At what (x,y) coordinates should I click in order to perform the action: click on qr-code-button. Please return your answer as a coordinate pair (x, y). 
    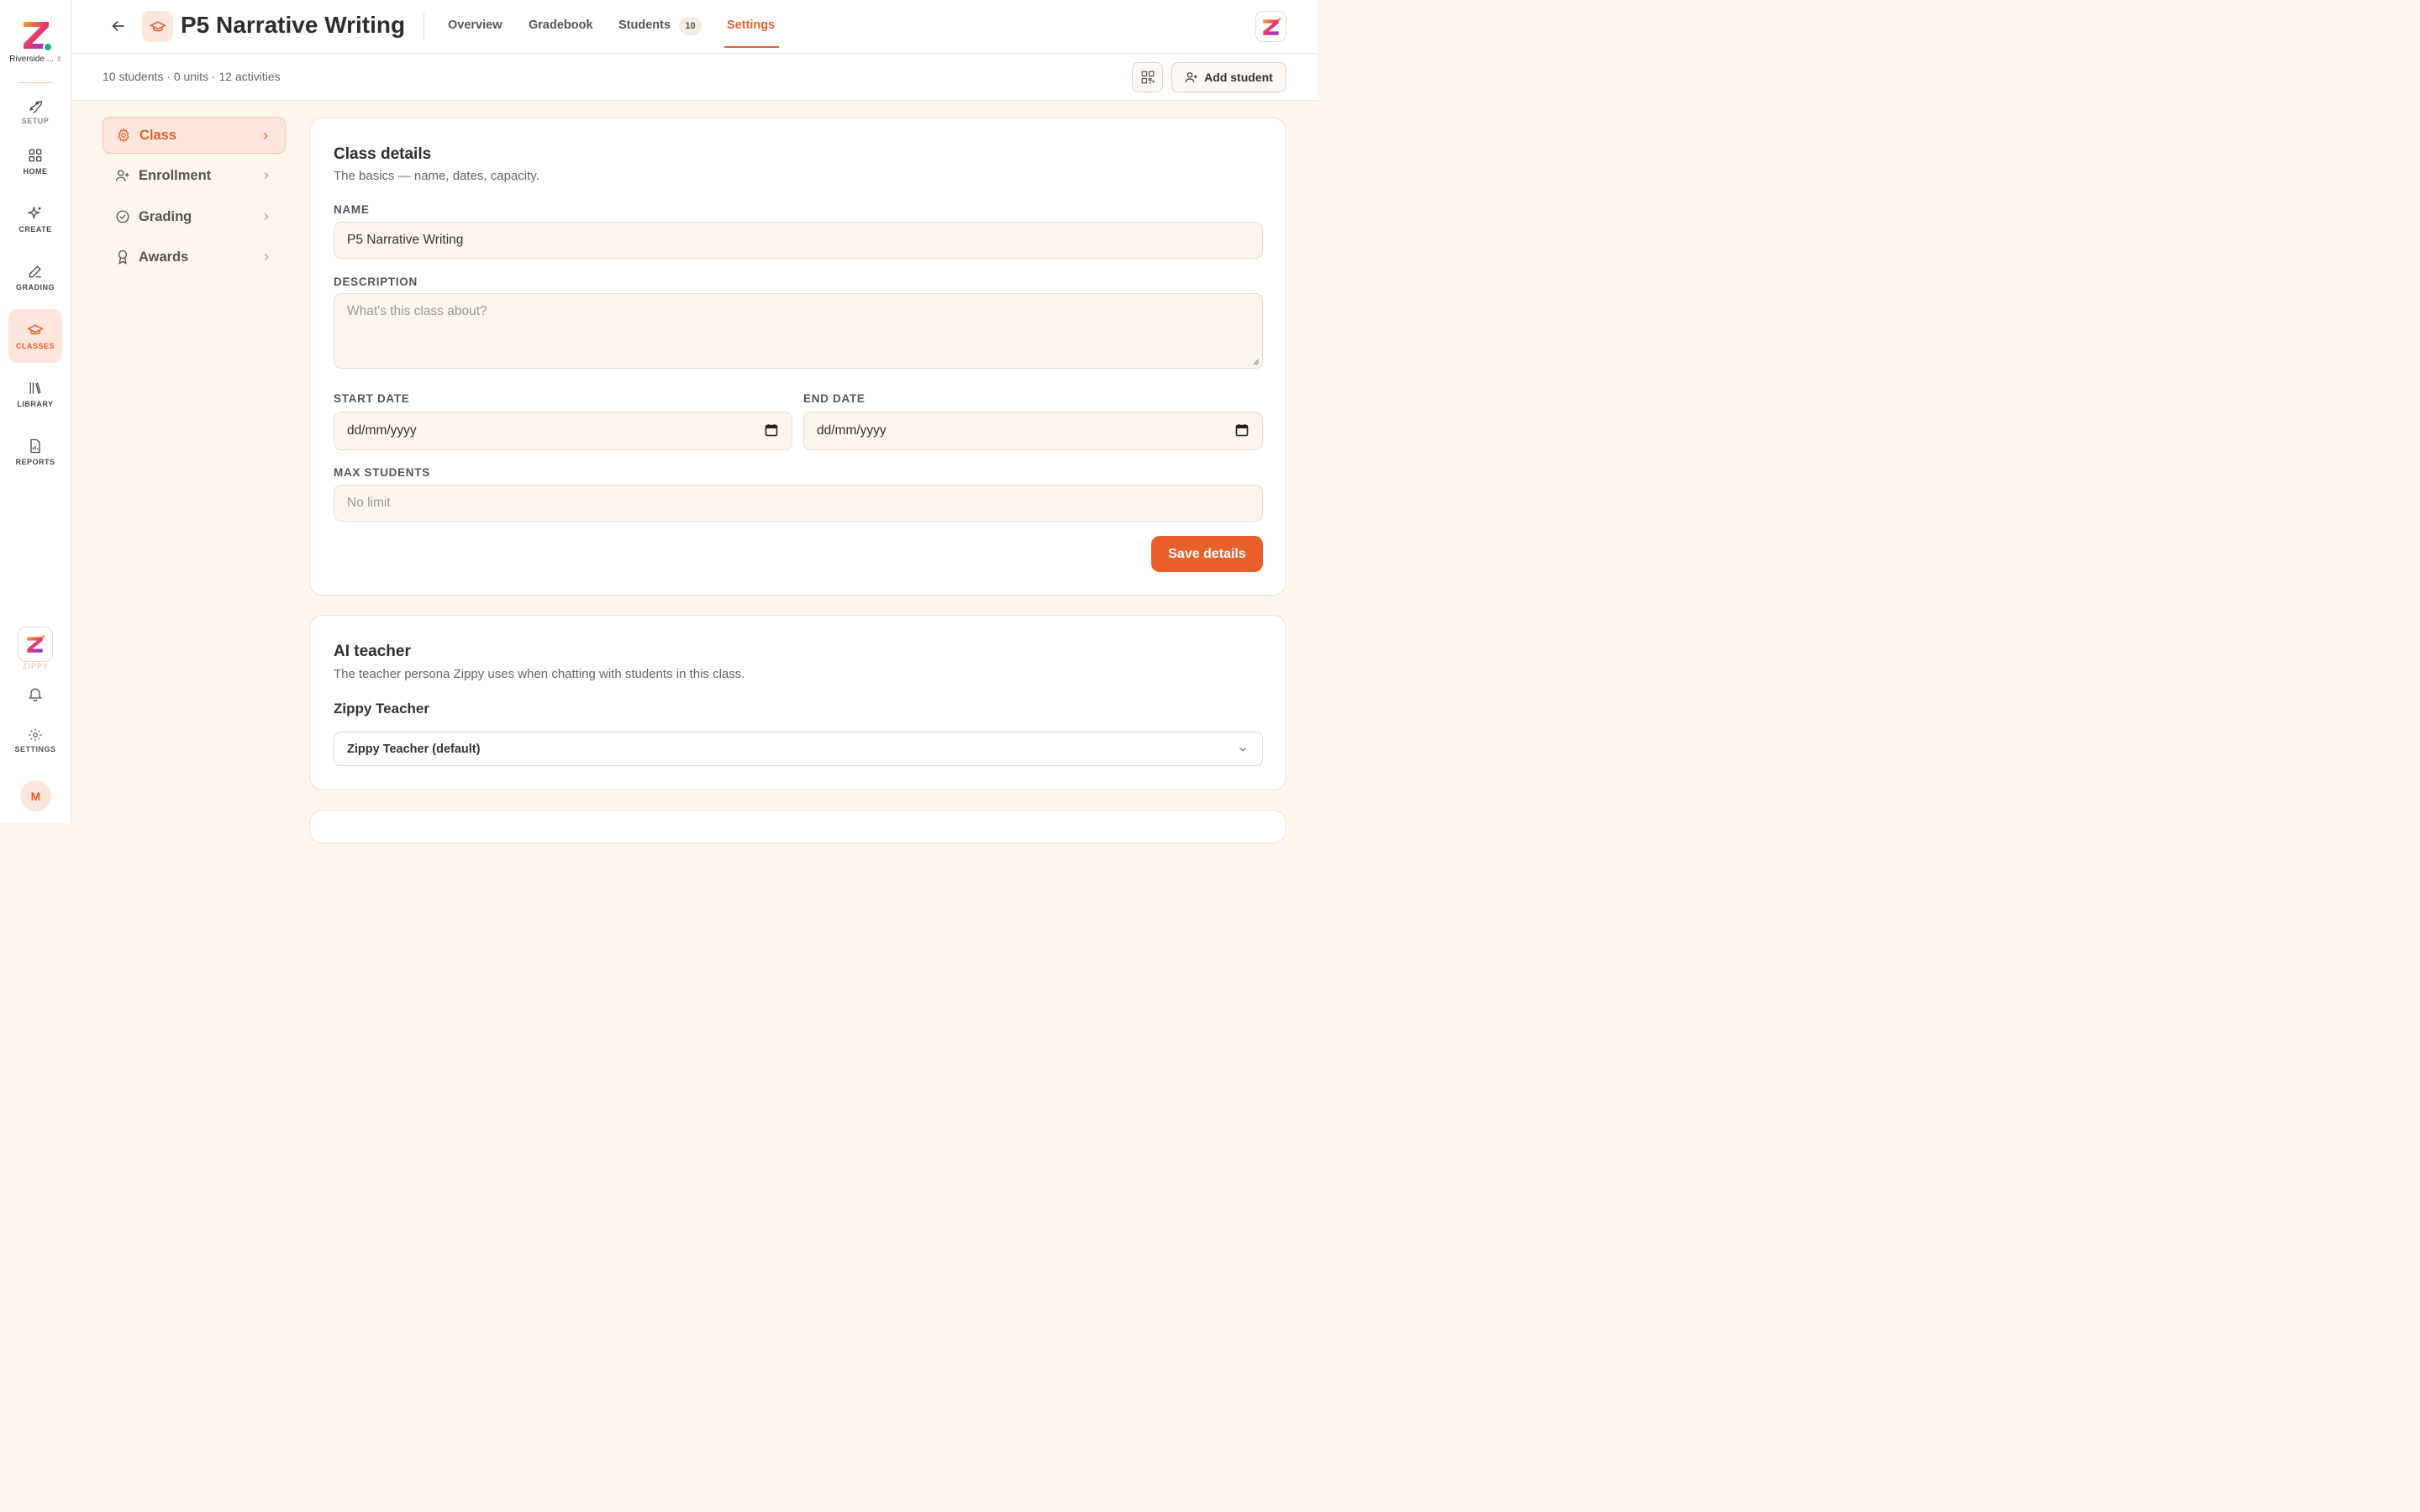
    Looking at the image, I should click on (1147, 77).